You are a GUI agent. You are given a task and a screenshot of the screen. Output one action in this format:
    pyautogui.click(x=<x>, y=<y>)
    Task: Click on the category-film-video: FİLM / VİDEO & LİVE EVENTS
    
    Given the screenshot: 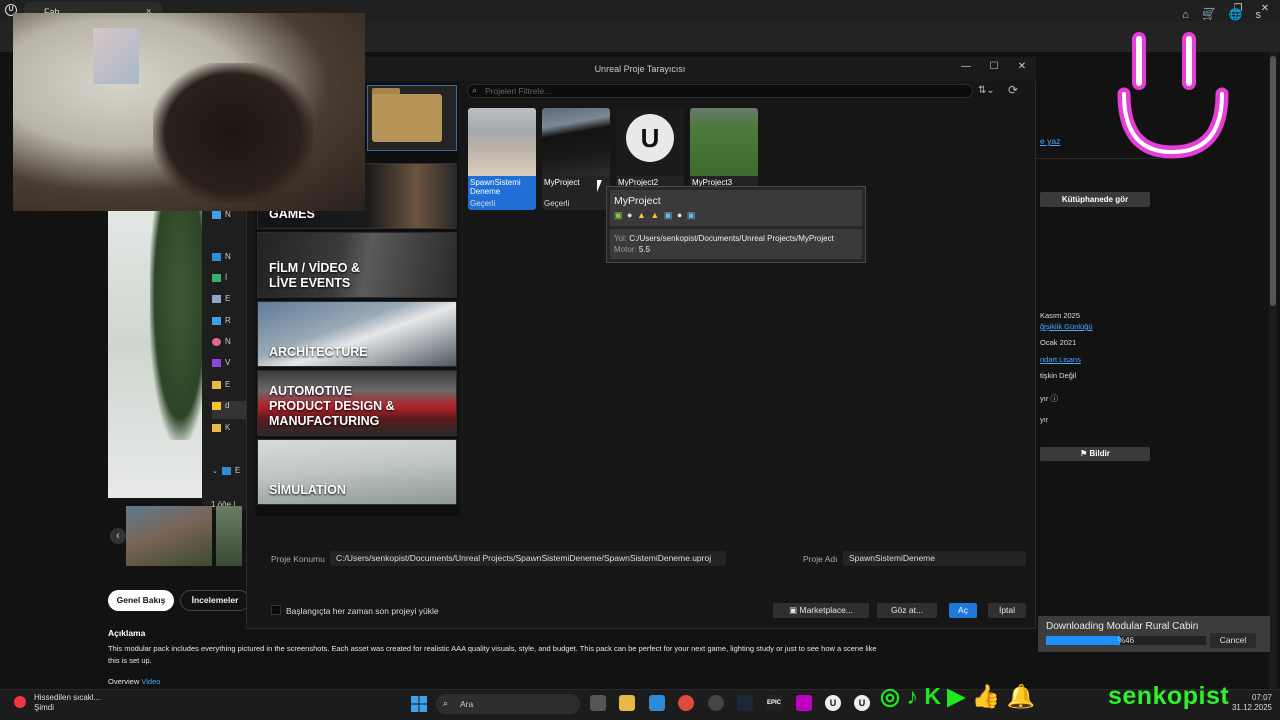 What is the action you would take?
    pyautogui.click(x=357, y=265)
    